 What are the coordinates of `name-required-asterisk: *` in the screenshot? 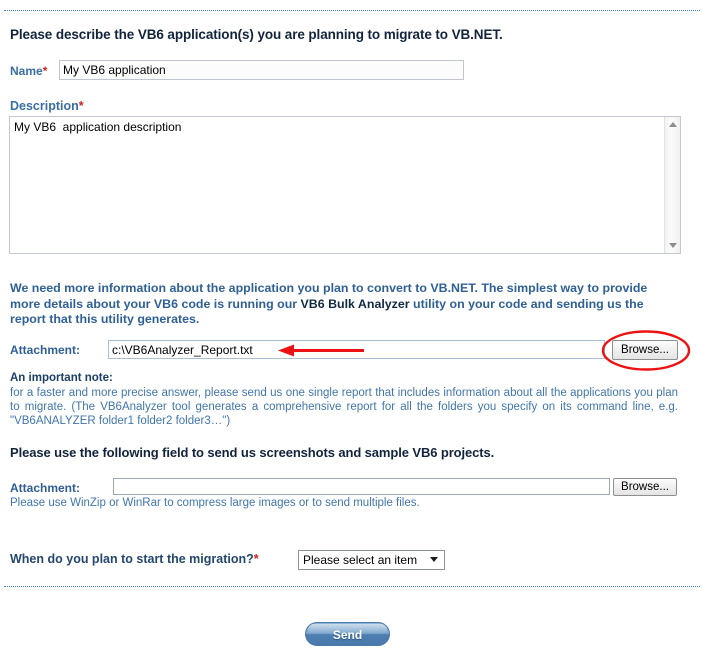 It's located at (45, 71).